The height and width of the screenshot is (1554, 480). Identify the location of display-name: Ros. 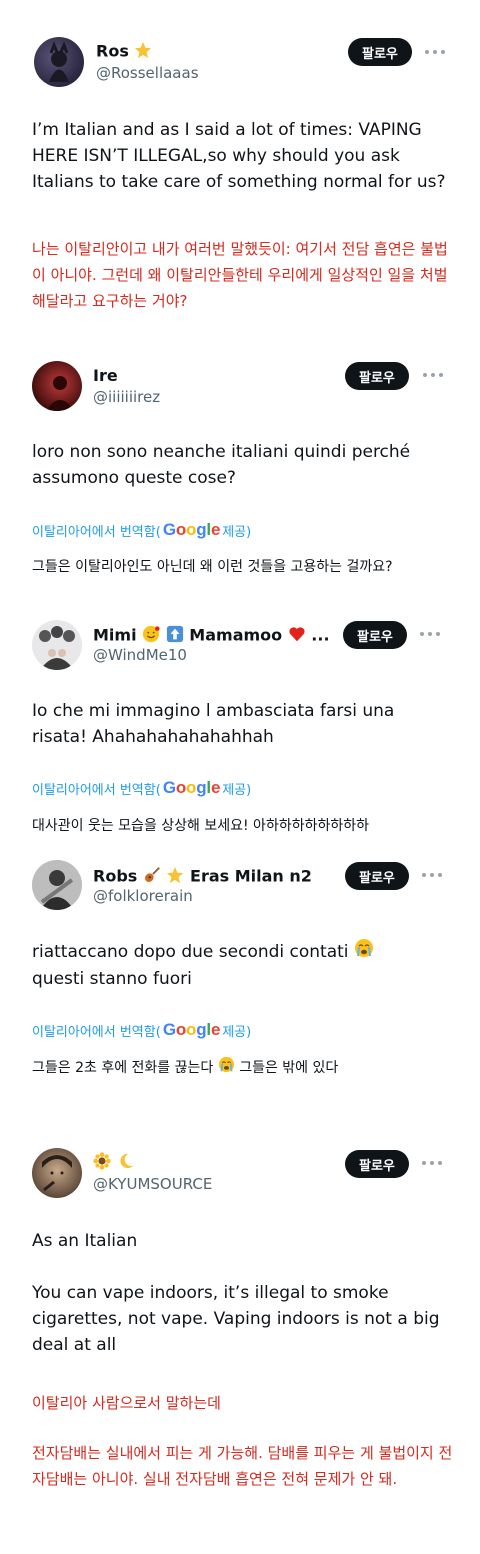
(124, 52).